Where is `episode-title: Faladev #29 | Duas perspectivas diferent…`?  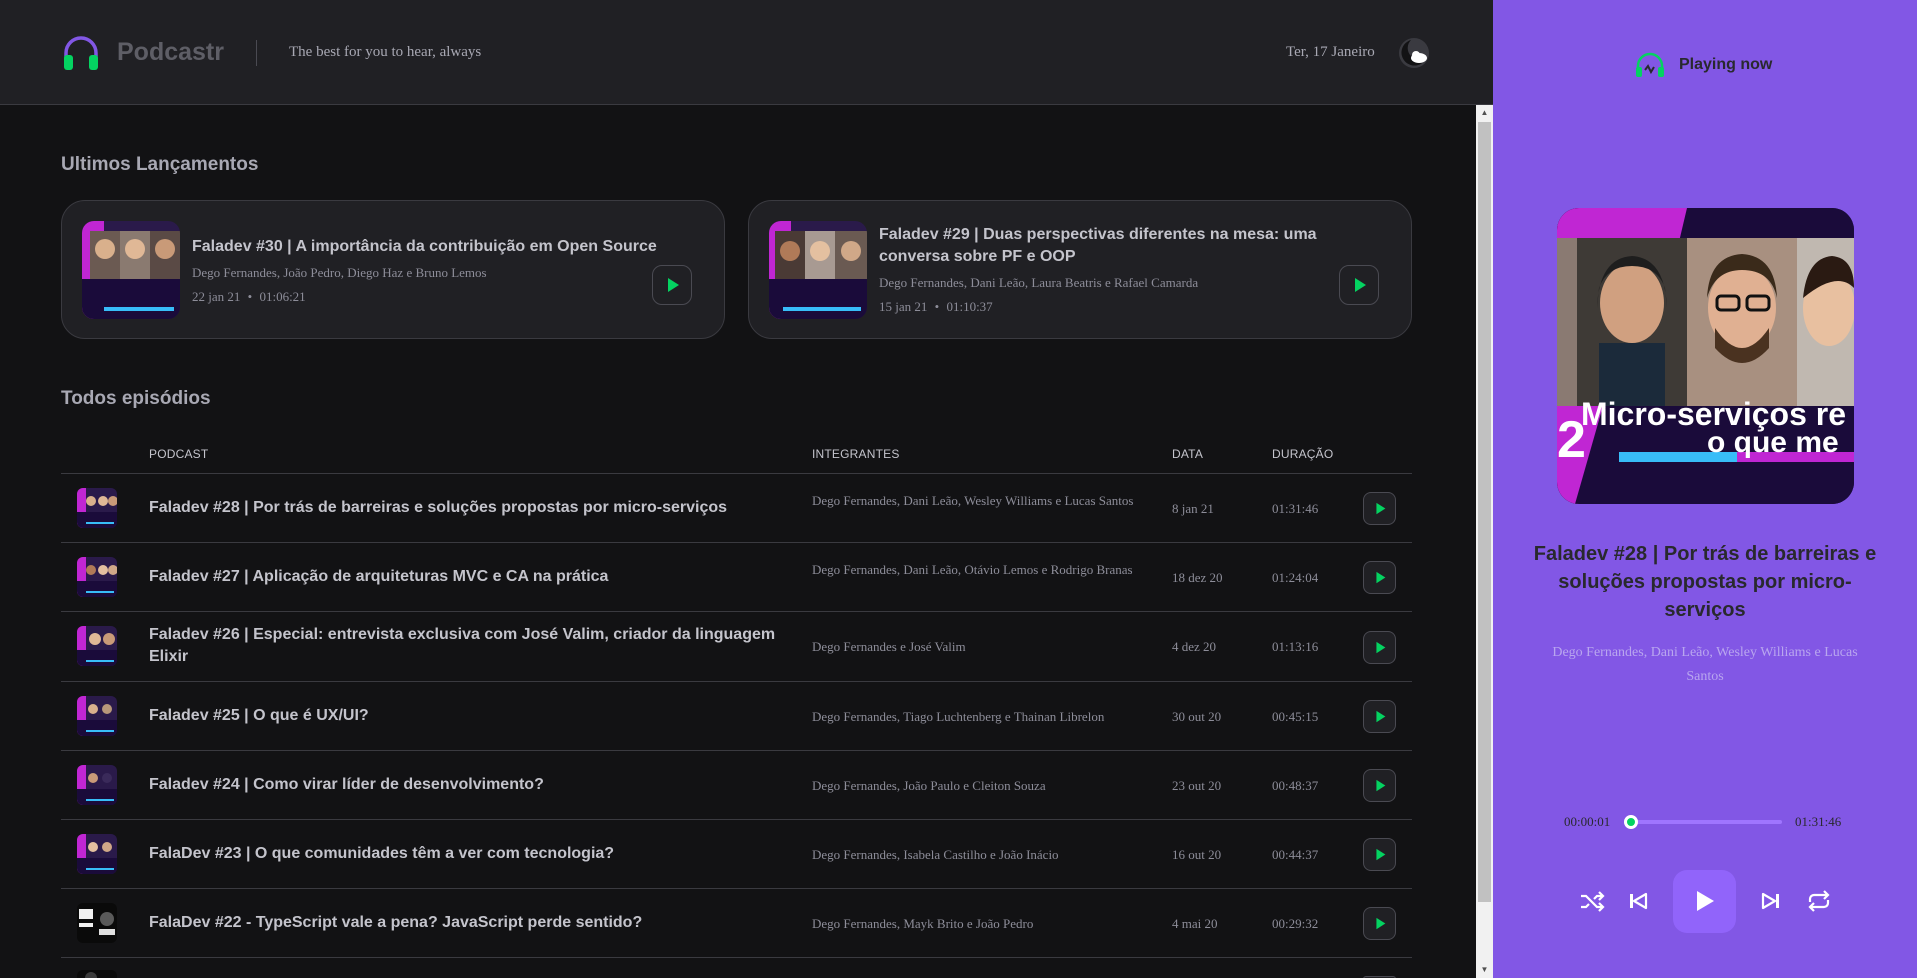
episode-title: Faladev #29 | Duas perspectivas diferent… is located at coordinates (1114, 246).